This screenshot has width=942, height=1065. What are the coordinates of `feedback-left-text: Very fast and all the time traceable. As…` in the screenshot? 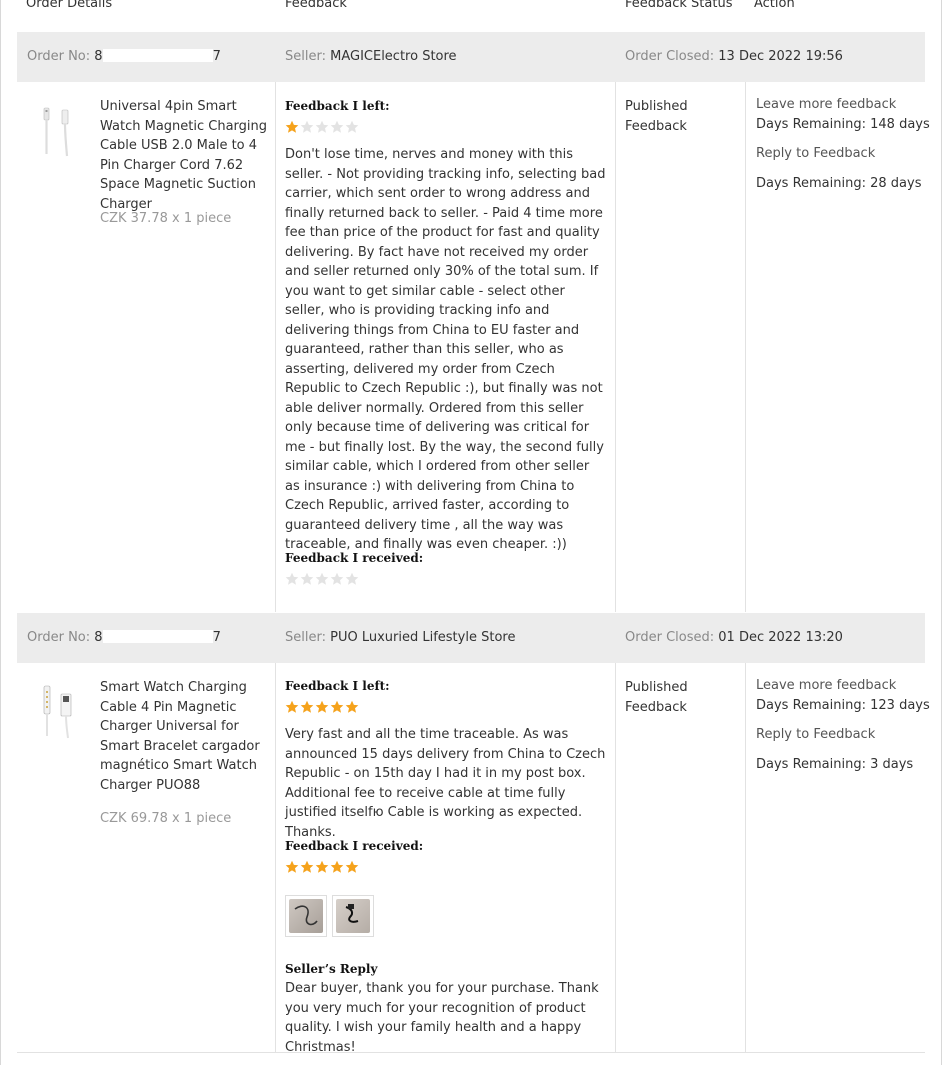 It's located at (445, 783).